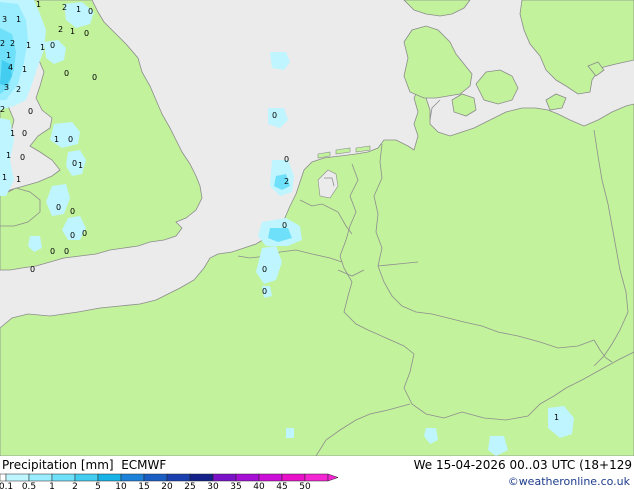  What do you see at coordinates (121, 486) in the screenshot?
I see `colorbar-tick-label: 10` at bounding box center [121, 486].